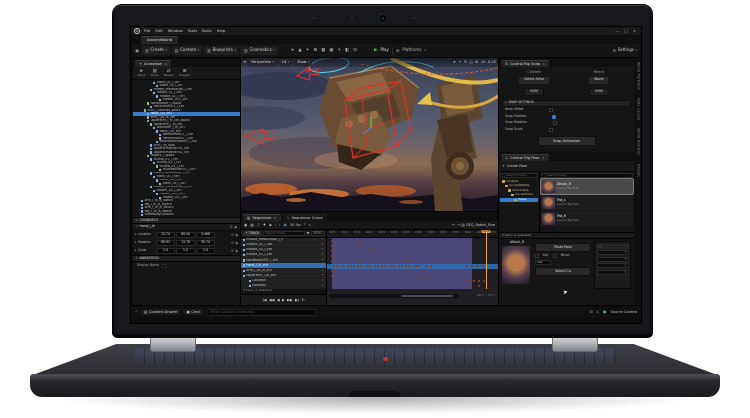  I want to click on source-control-label: Source Control, so click(624, 312).